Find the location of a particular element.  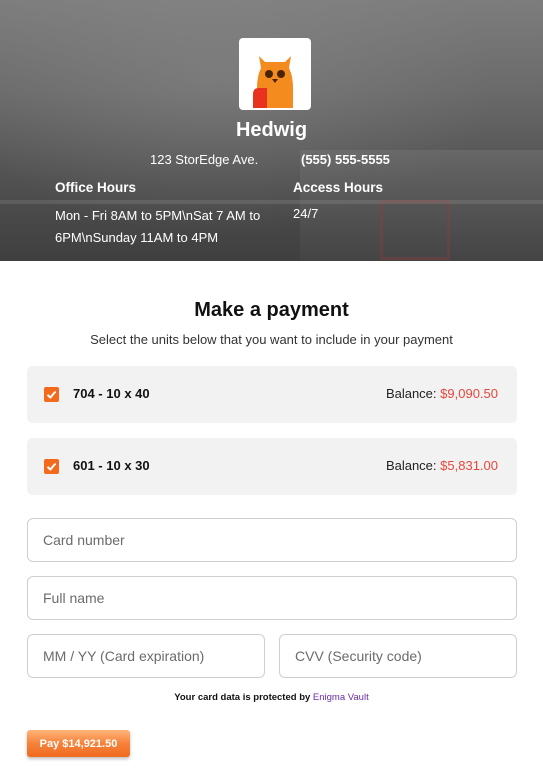

unit-name: 704 - 10 x 40 is located at coordinates (111, 393).